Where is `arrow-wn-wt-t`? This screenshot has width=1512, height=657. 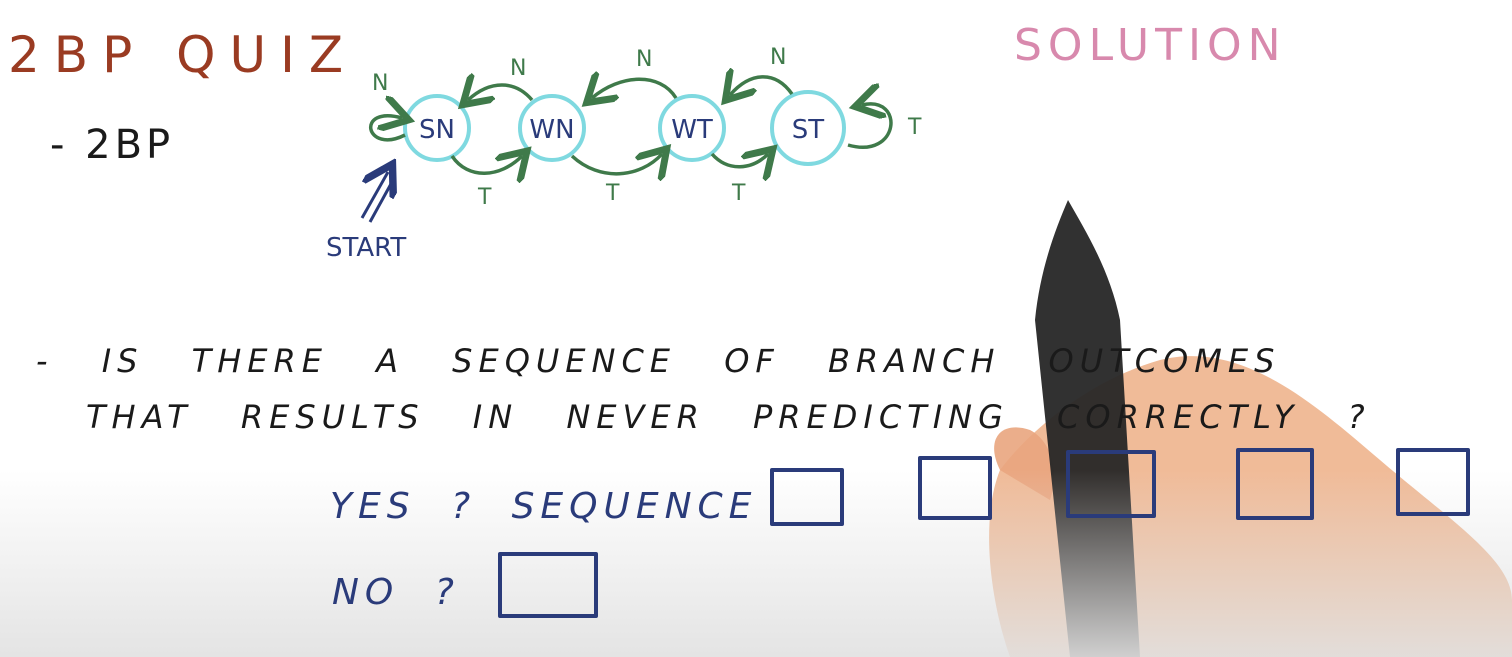 arrow-wn-wt-t is located at coordinates (616, 164).